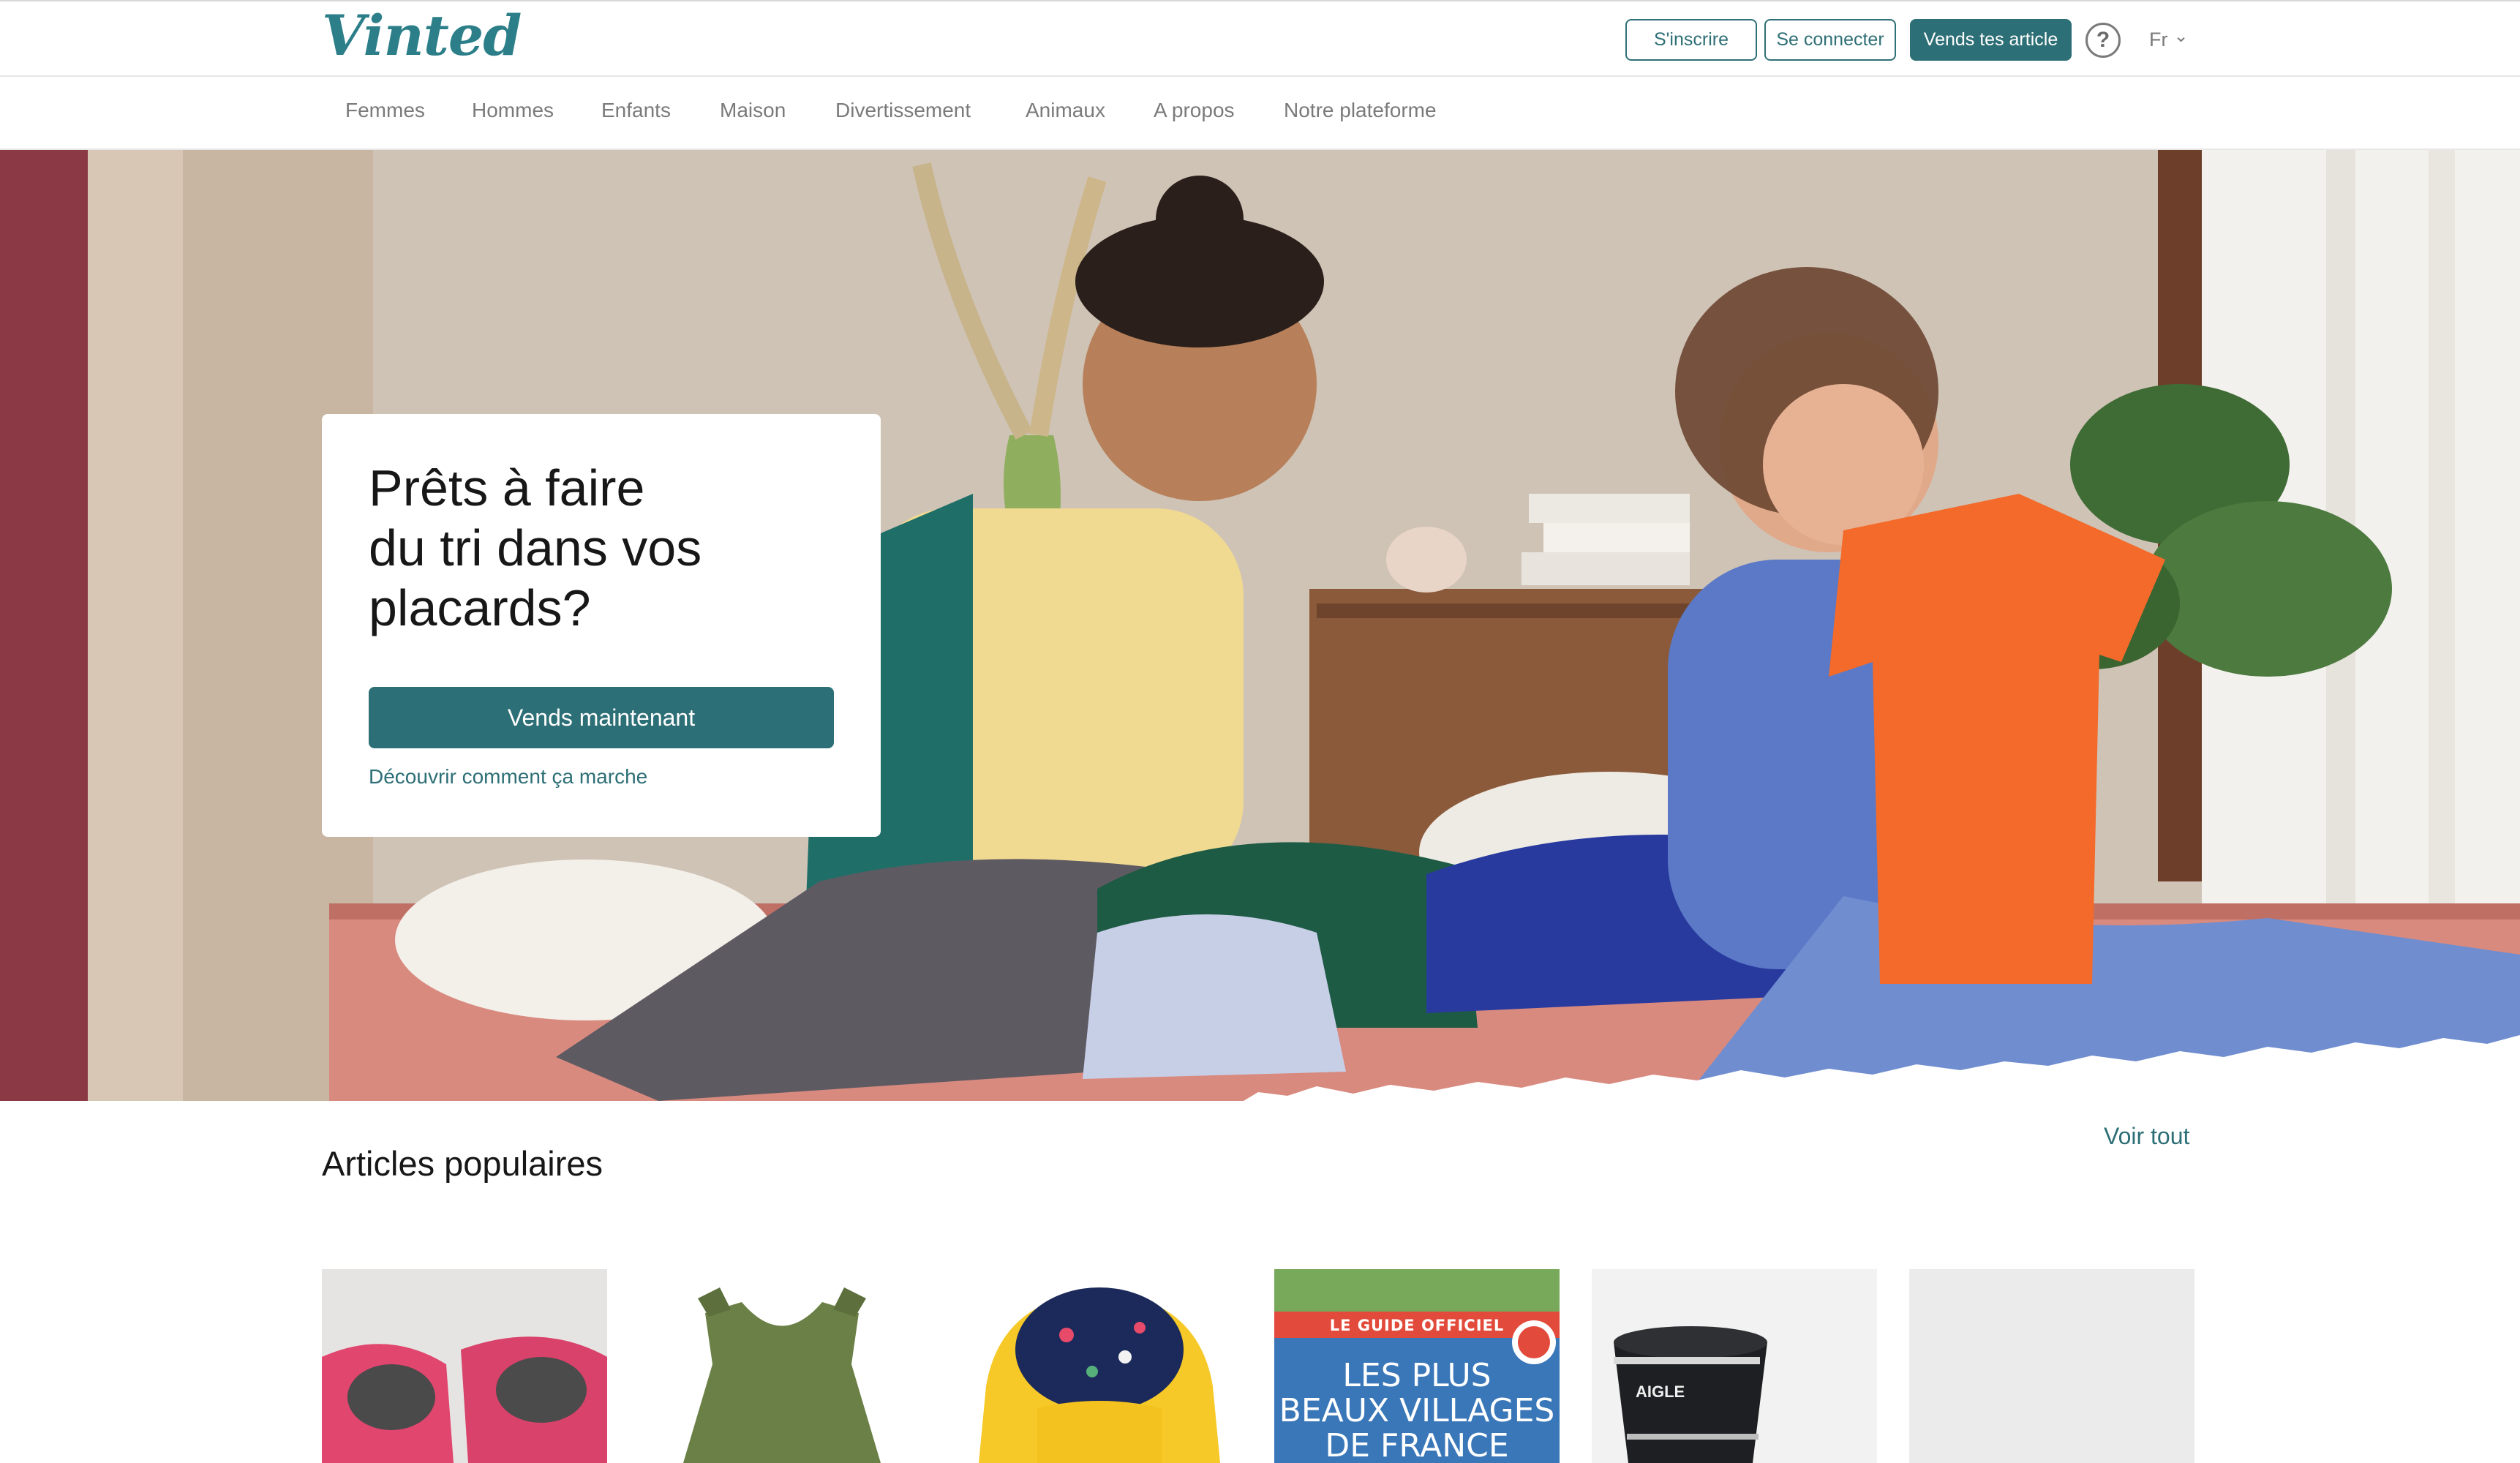 The height and width of the screenshot is (1463, 2520). I want to click on nav-item-animaux: Animaux, so click(1065, 110).